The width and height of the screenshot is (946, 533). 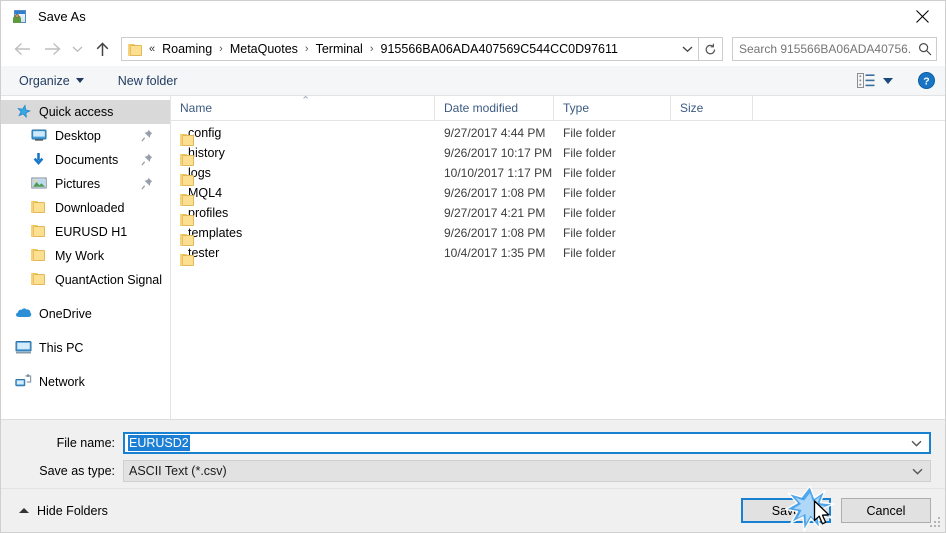 I want to click on column-header-row: Name ⌃ Date modified Type Size, so click(x=558, y=108).